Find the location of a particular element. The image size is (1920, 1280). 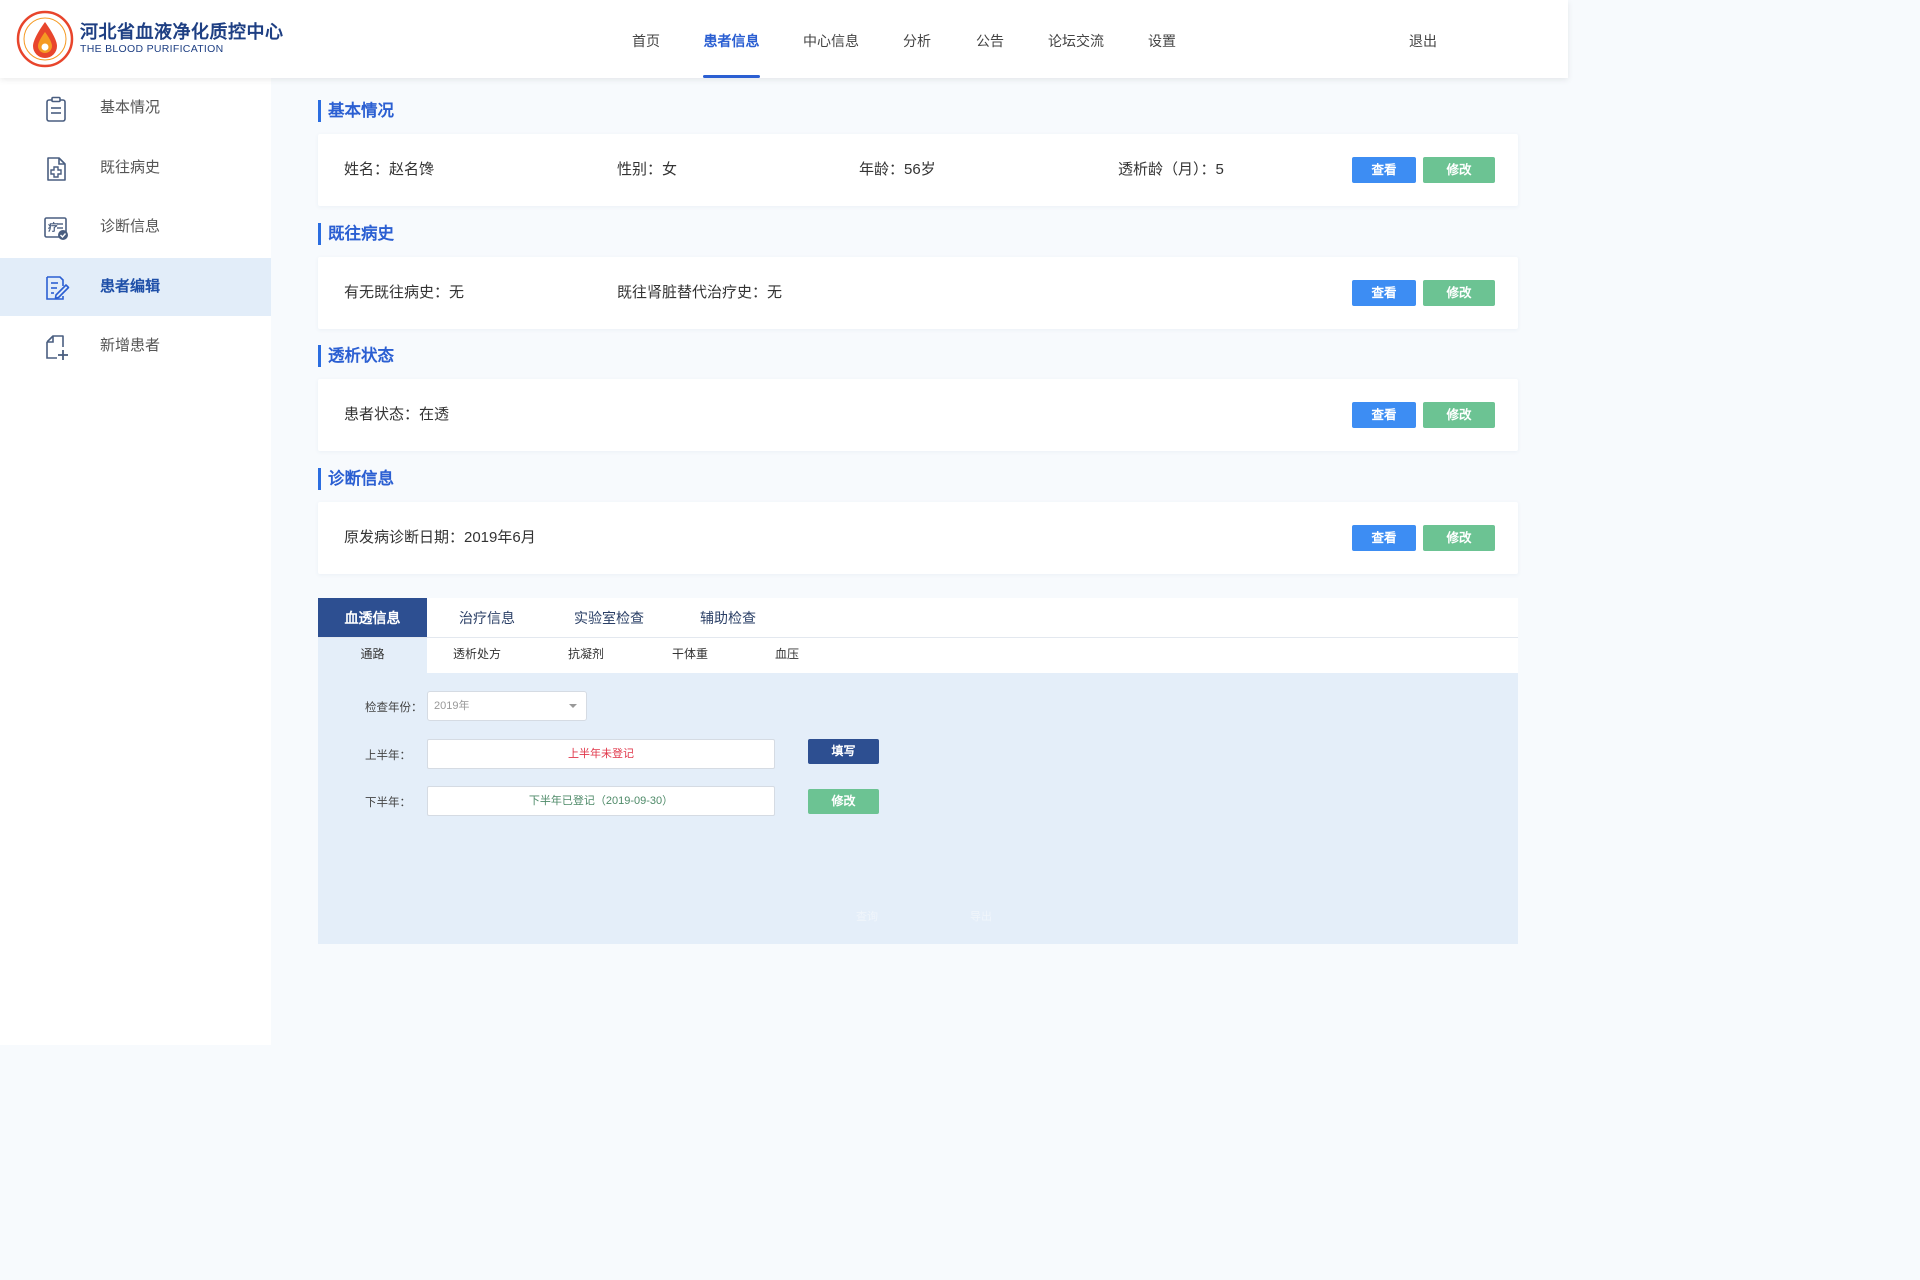

brand-title: 河北省血液净化质控中心 is located at coordinates (182, 32).